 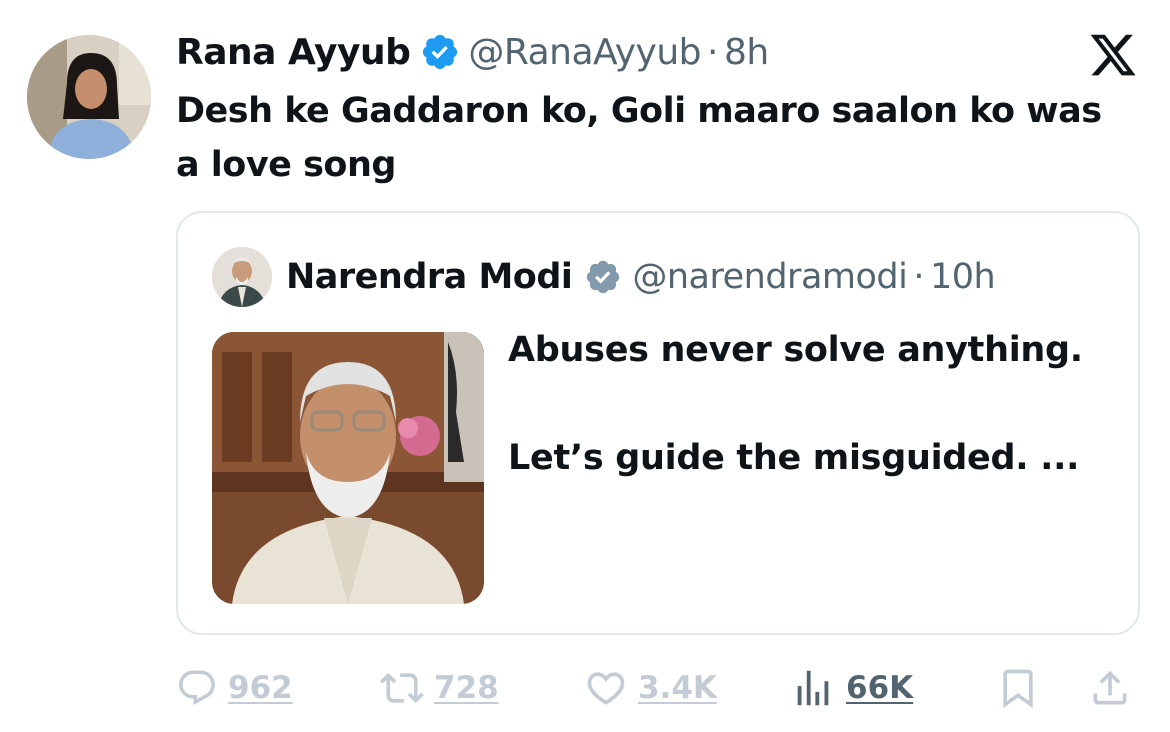 I want to click on views-count: 66K, so click(x=880, y=688).